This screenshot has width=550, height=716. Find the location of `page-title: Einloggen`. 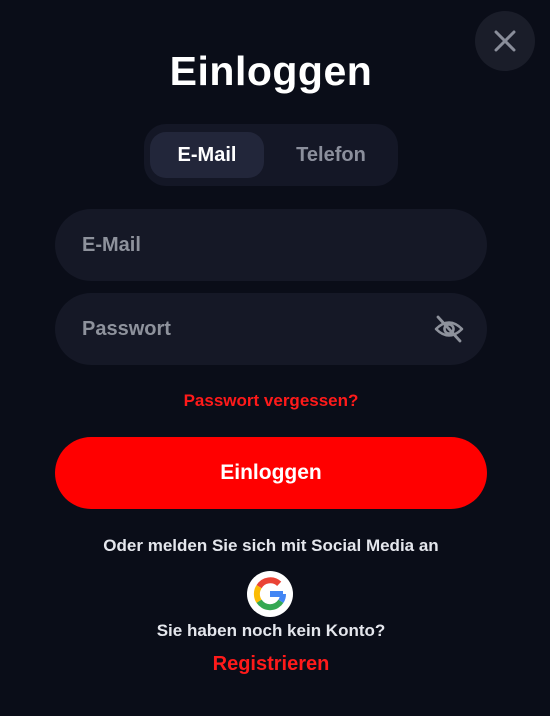

page-title: Einloggen is located at coordinates (271, 71).